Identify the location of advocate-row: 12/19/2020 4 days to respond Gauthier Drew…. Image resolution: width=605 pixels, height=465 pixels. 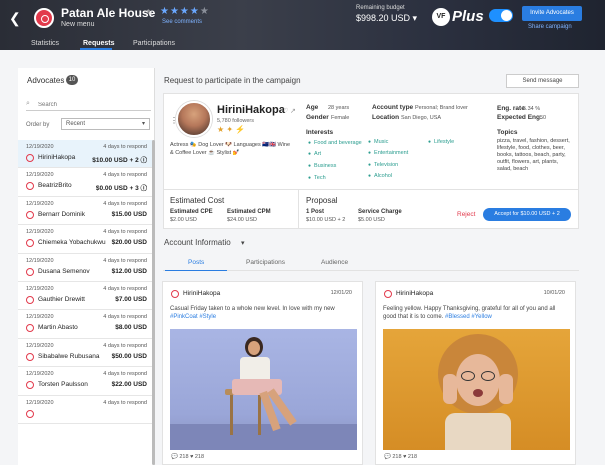
(85, 296).